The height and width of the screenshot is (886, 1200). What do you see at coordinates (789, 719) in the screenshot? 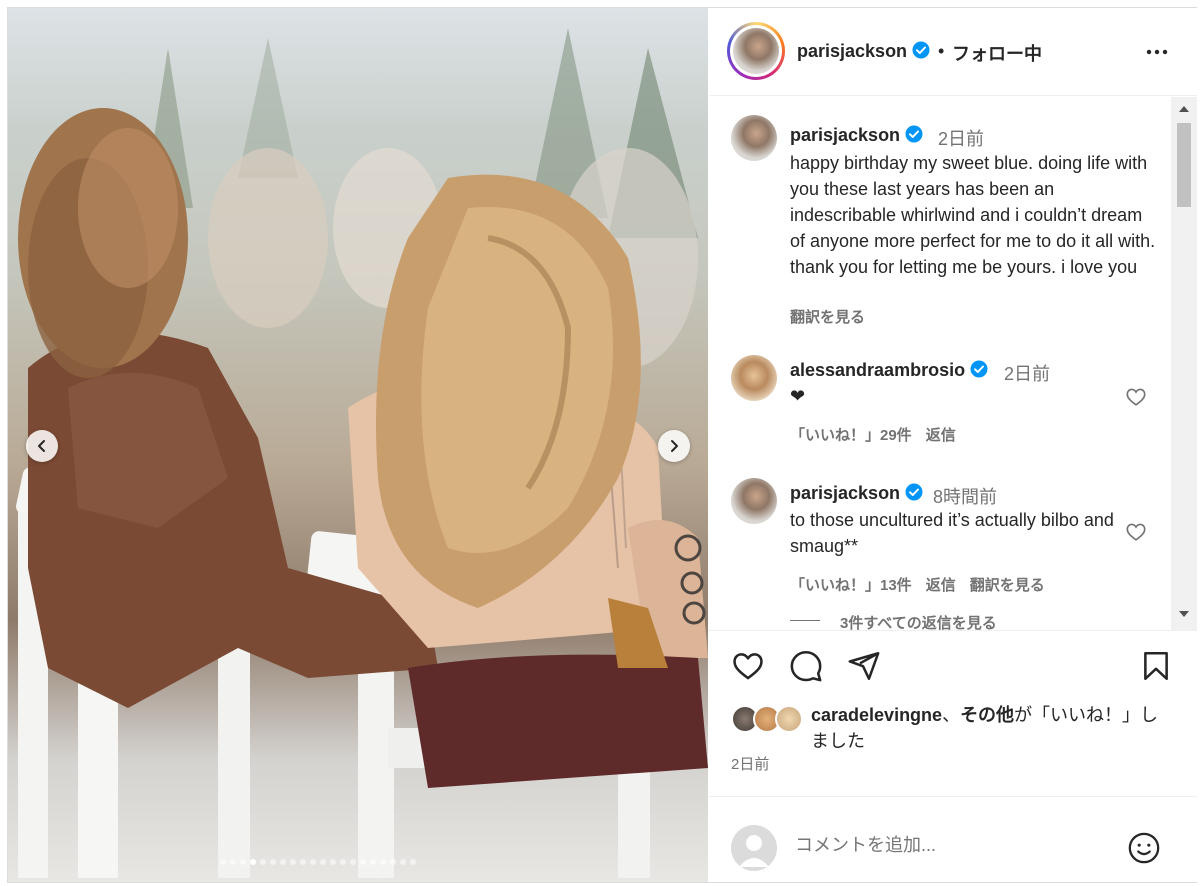
I see `liker-avatar` at bounding box center [789, 719].